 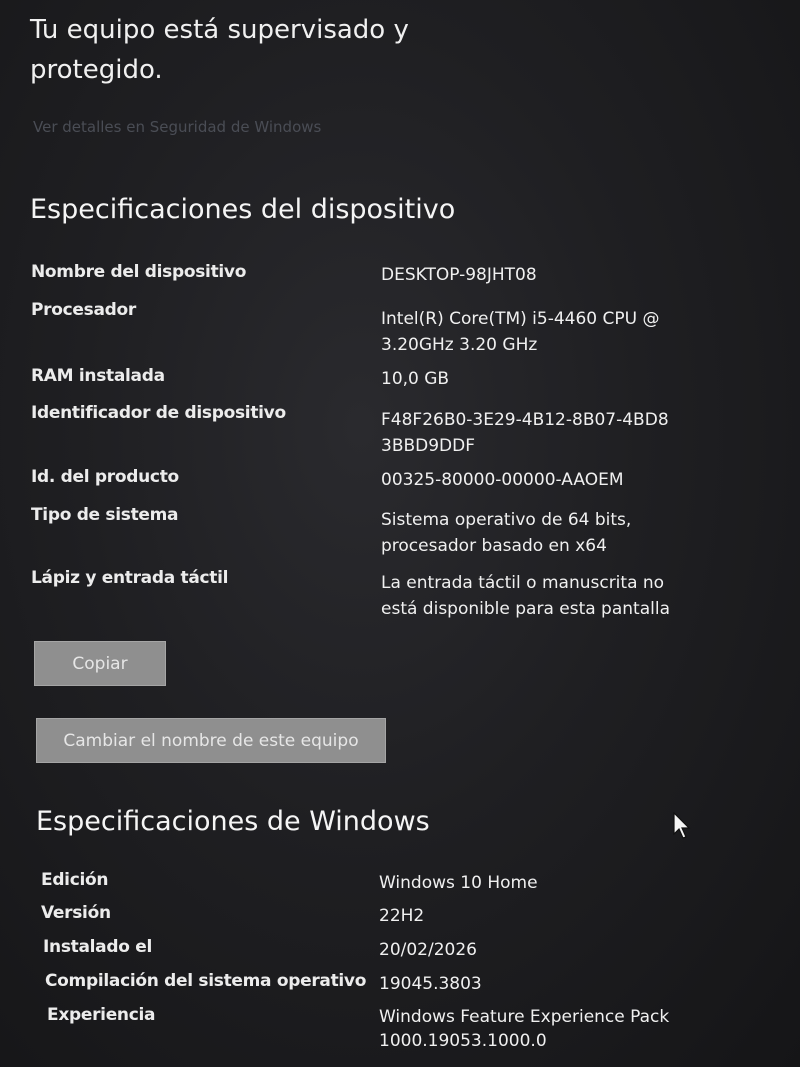 What do you see at coordinates (525, 433) in the screenshot?
I see `spec-value: F48F26B0-3E29-4B12-8B07-4BD8 3BBD9DDF` at bounding box center [525, 433].